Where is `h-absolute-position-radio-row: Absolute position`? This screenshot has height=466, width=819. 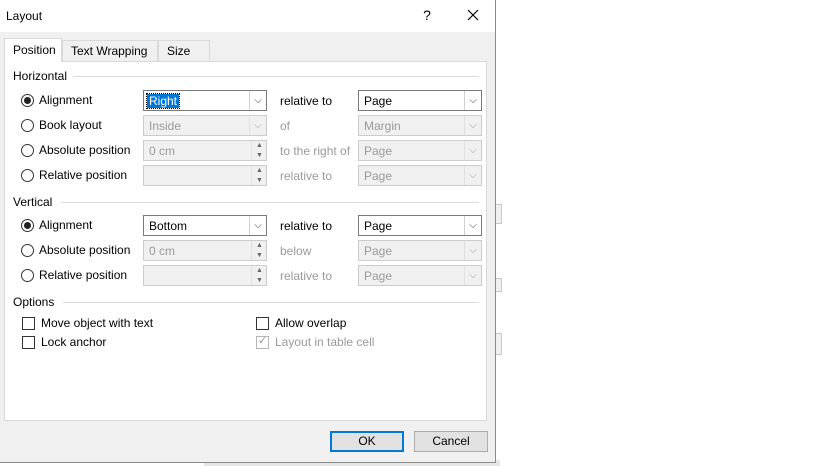
h-absolute-position-radio-row: Absolute position is located at coordinates (75, 150).